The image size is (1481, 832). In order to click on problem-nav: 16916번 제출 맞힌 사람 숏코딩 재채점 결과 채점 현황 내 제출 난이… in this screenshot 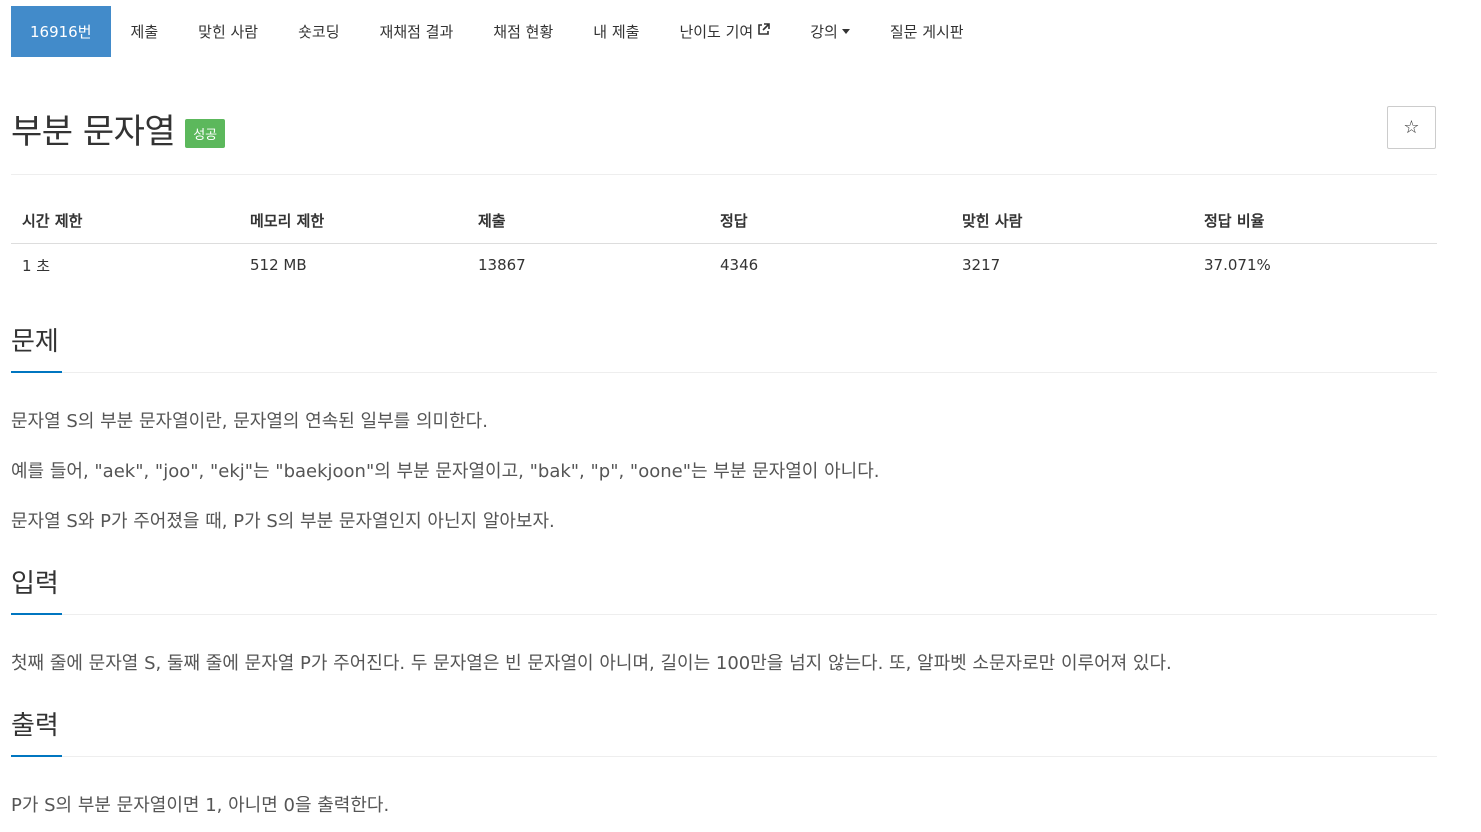, I will do `click(497, 31)`.